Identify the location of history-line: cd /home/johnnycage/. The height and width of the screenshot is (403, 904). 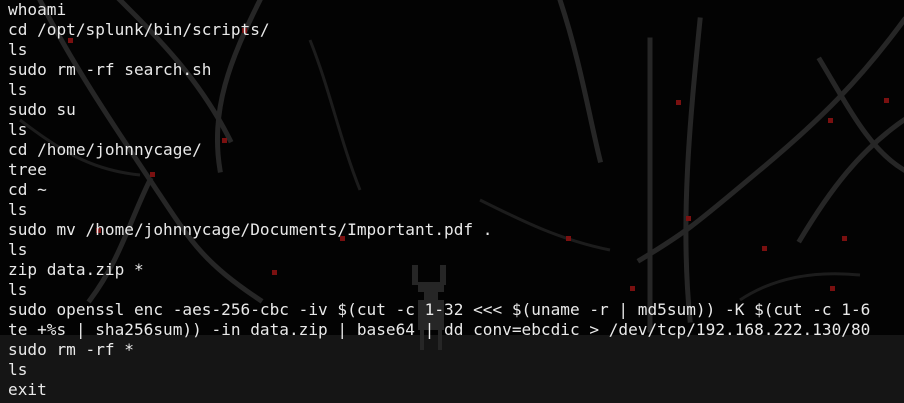
(439, 150).